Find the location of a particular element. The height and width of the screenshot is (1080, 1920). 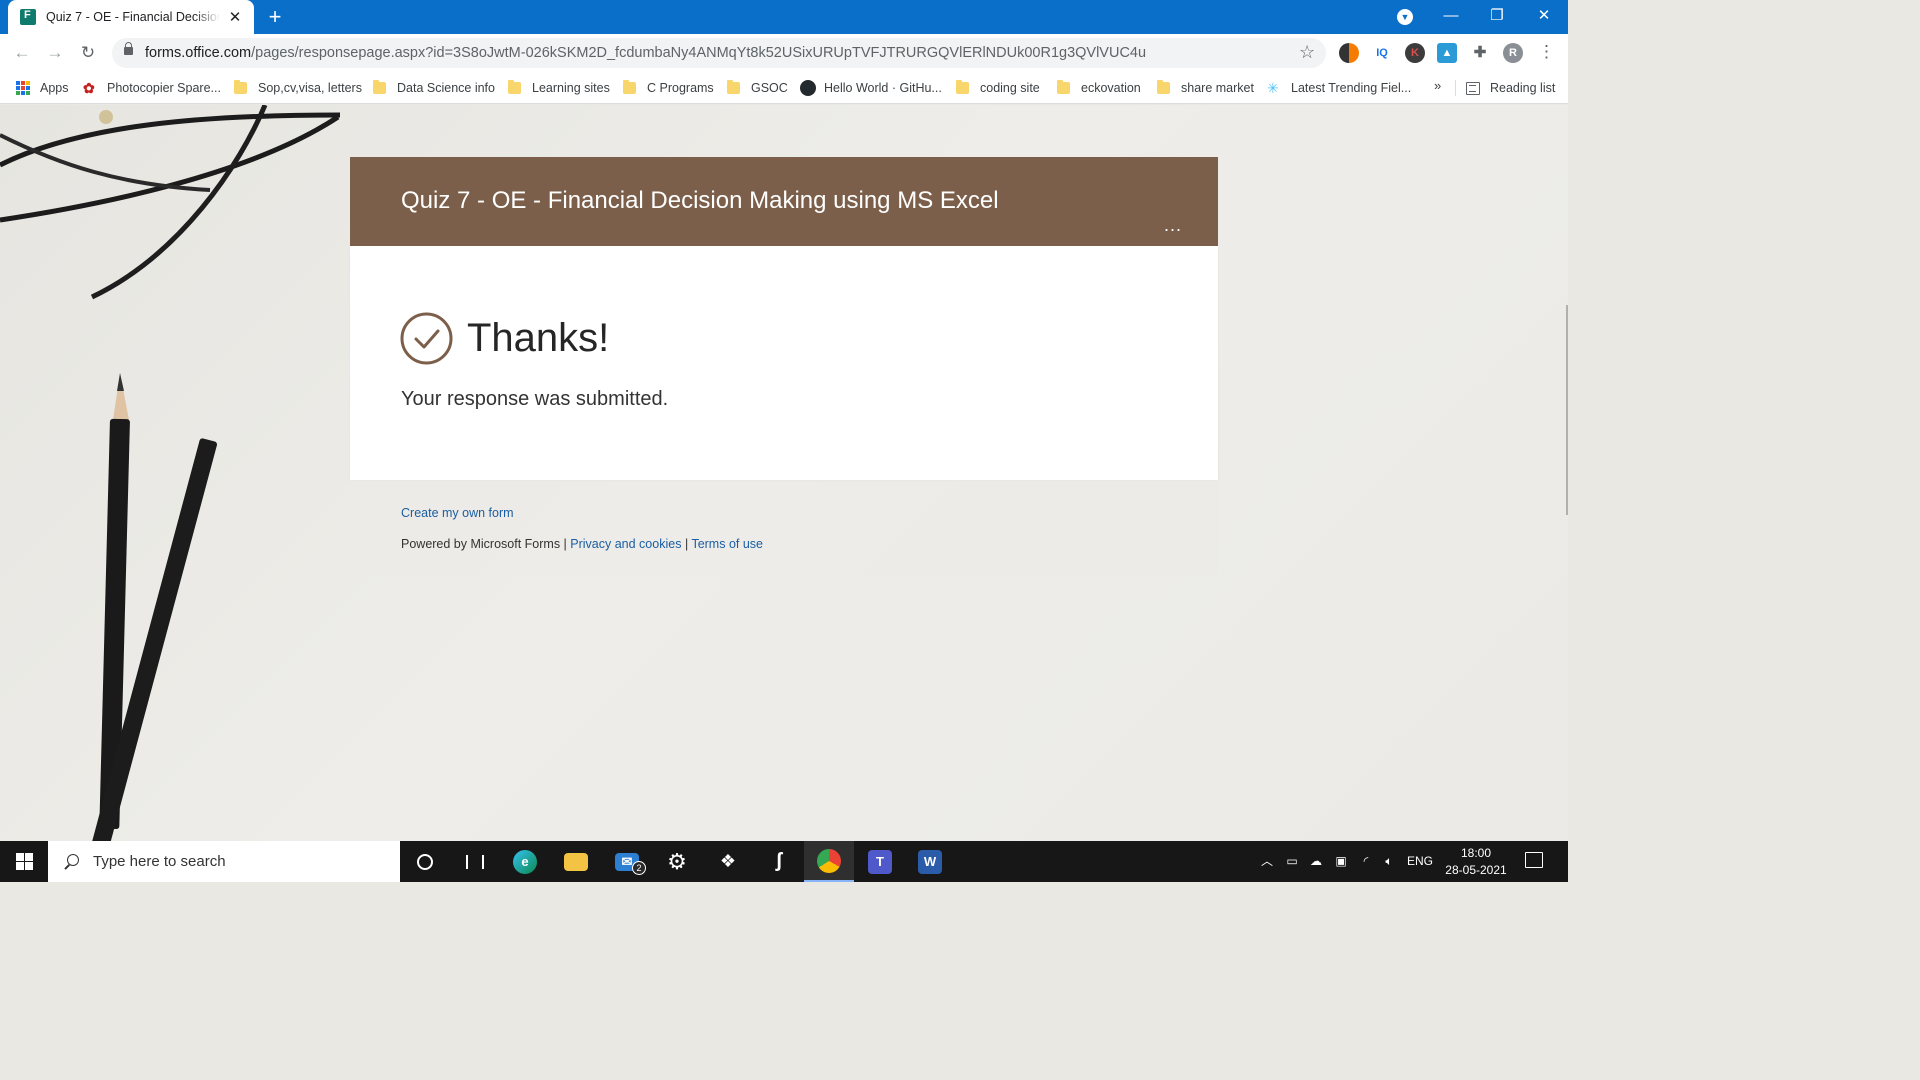

bookmark-folder-gsoc: GSOC is located at coordinates (757, 88).